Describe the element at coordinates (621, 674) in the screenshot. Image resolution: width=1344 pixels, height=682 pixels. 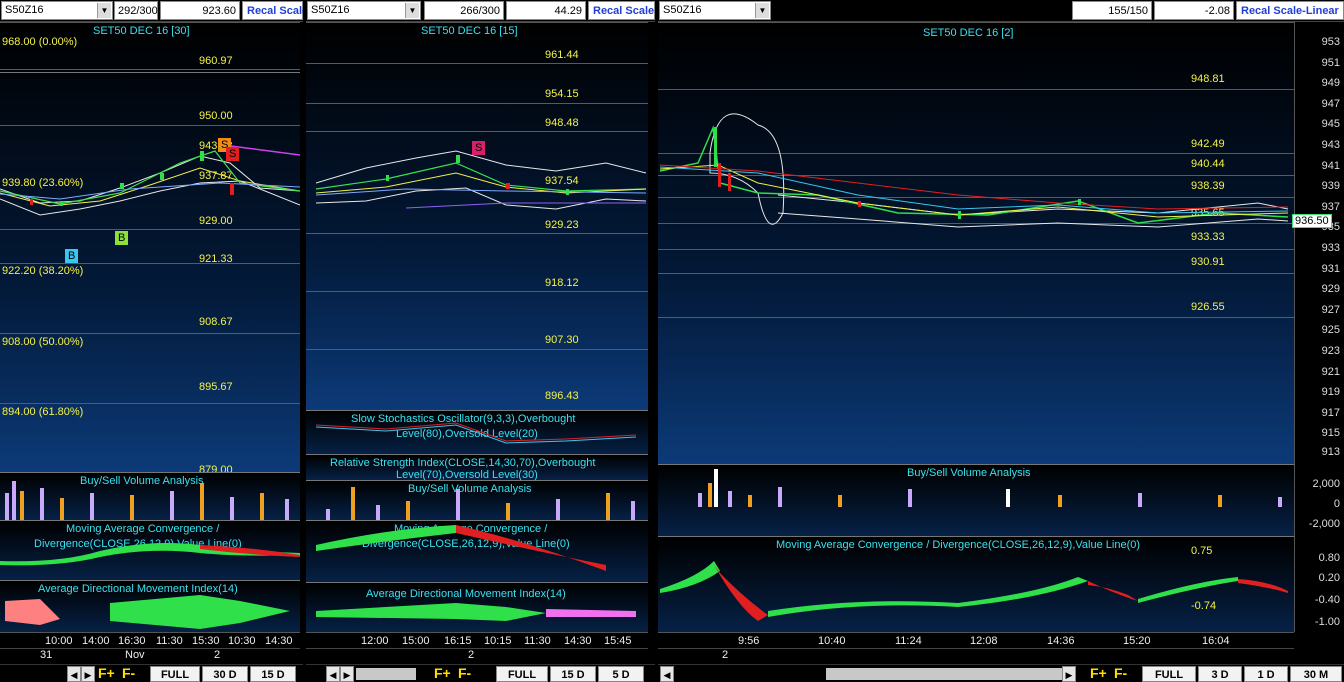
I see `range-5d-button: 5 D` at that location.